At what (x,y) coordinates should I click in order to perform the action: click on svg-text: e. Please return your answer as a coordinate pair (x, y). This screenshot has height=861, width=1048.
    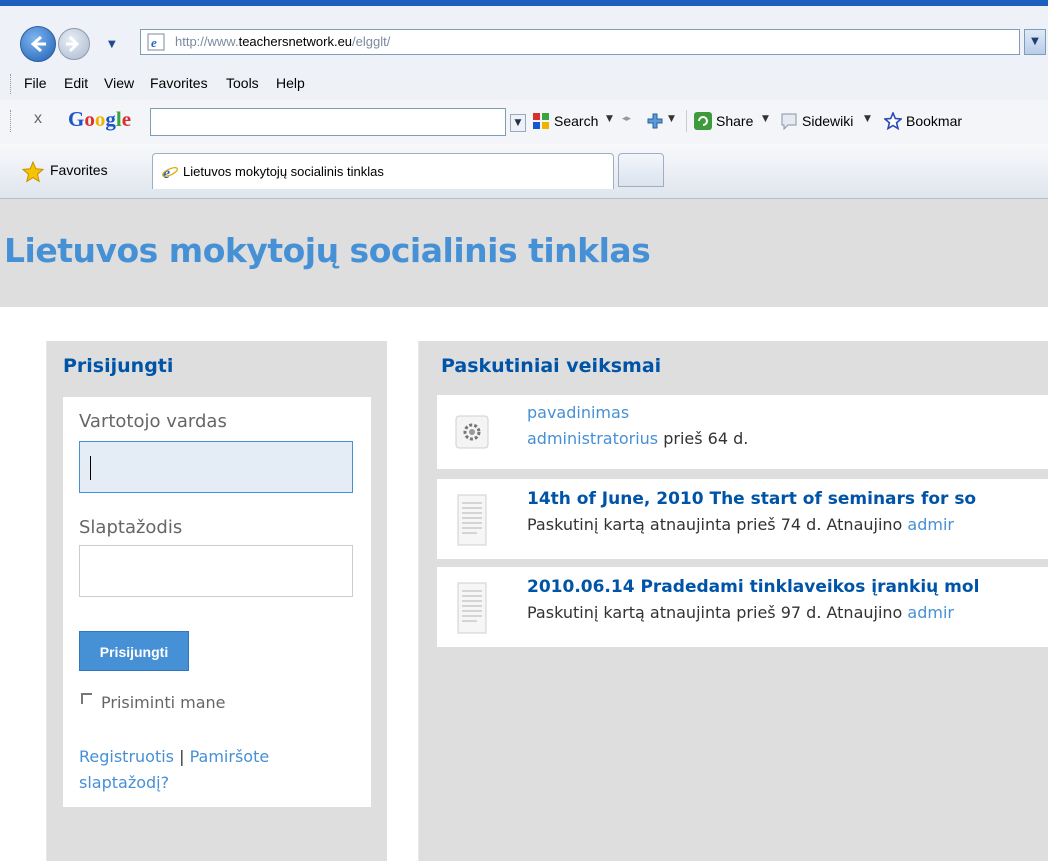
    Looking at the image, I should click on (154, 42).